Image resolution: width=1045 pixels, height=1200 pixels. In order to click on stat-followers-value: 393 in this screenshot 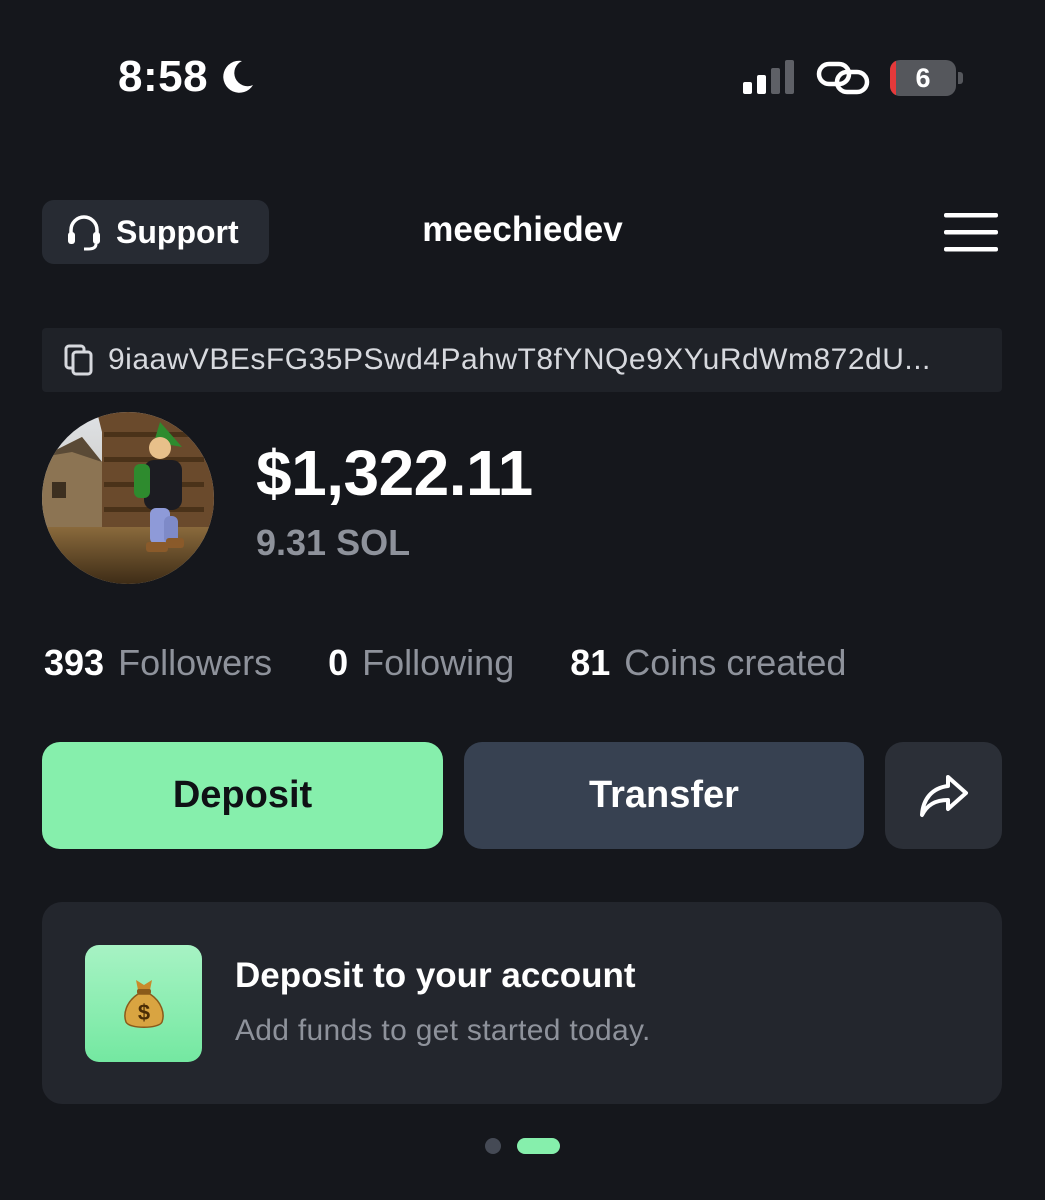, I will do `click(74, 662)`.